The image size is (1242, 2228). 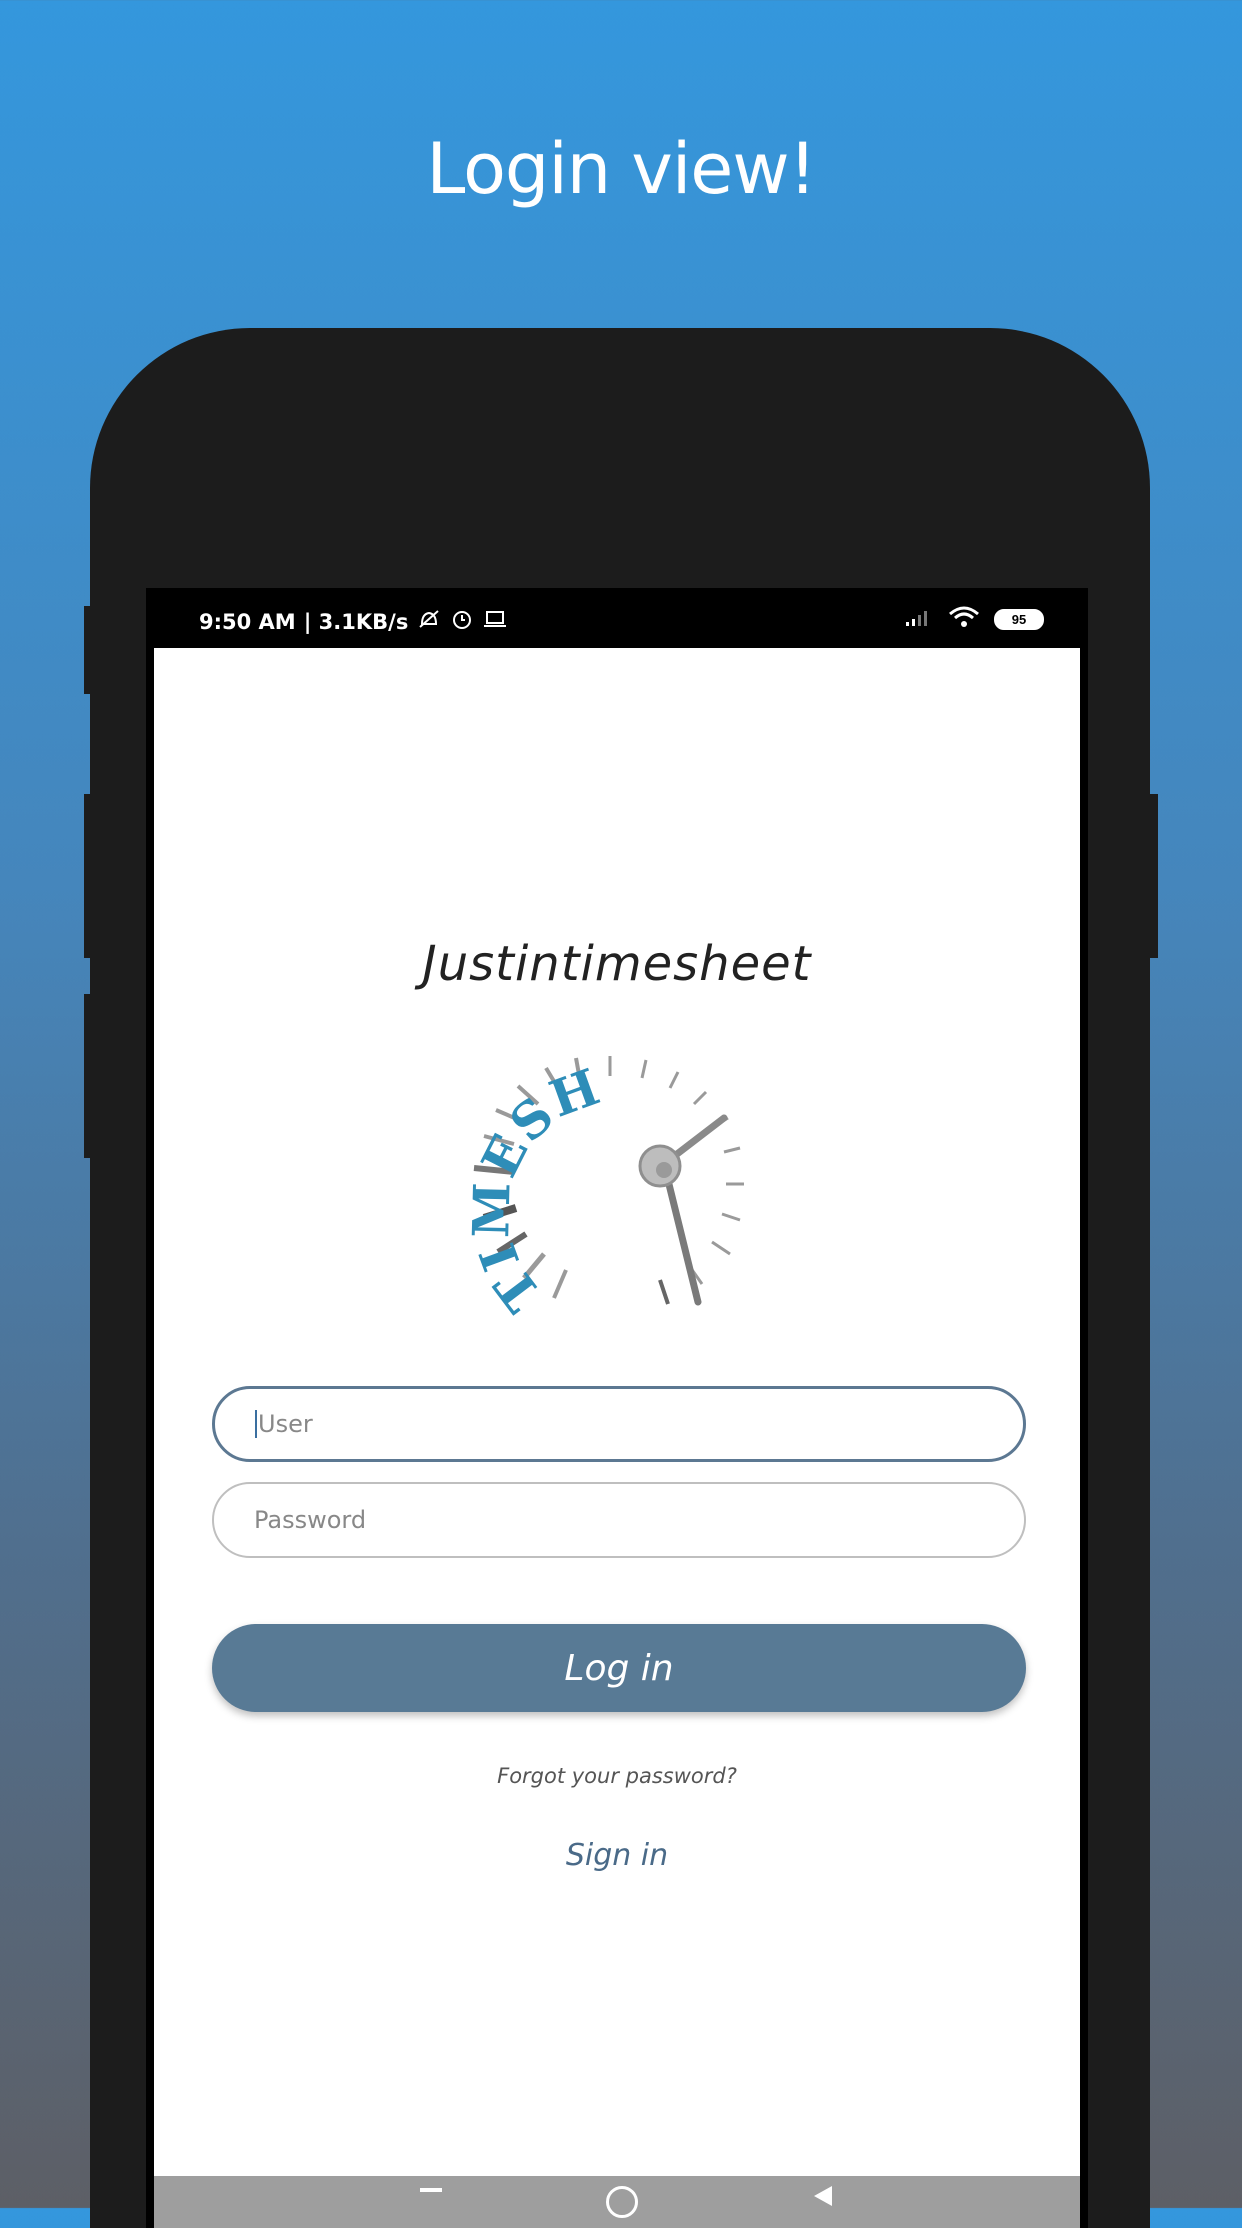 What do you see at coordinates (617, 964) in the screenshot?
I see `app-brand-title: Justintimesheet` at bounding box center [617, 964].